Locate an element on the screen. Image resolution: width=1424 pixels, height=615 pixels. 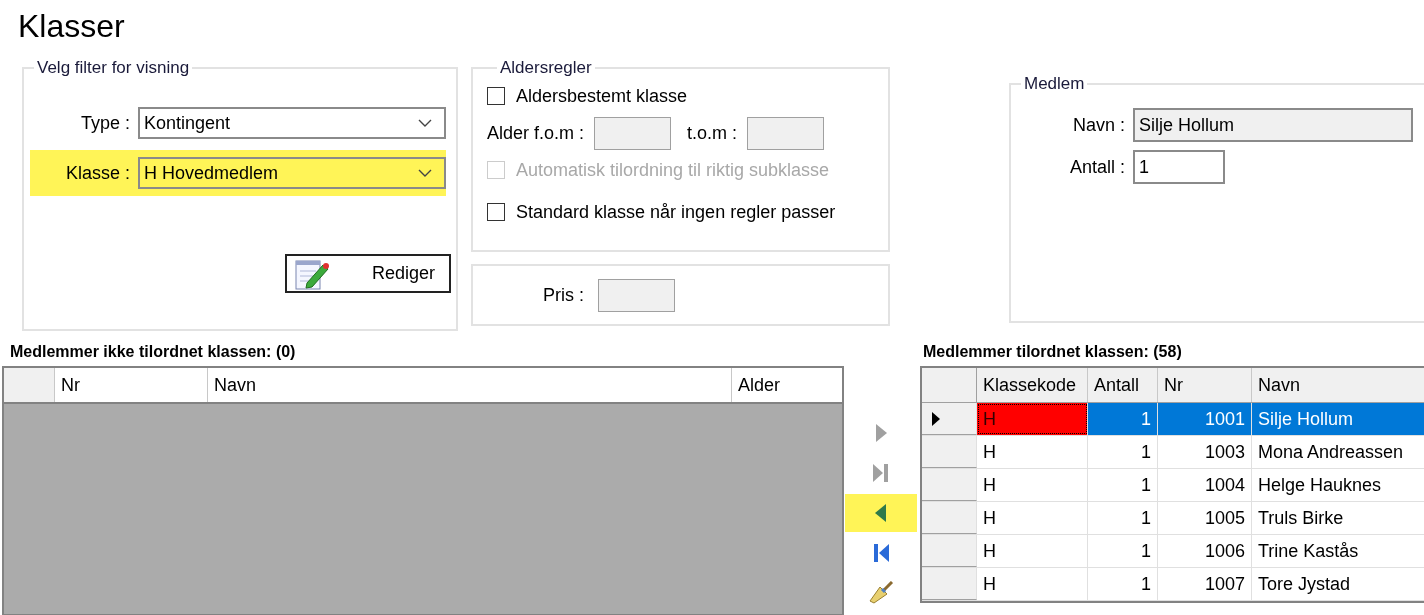
column-header: Navn is located at coordinates (1338, 385).